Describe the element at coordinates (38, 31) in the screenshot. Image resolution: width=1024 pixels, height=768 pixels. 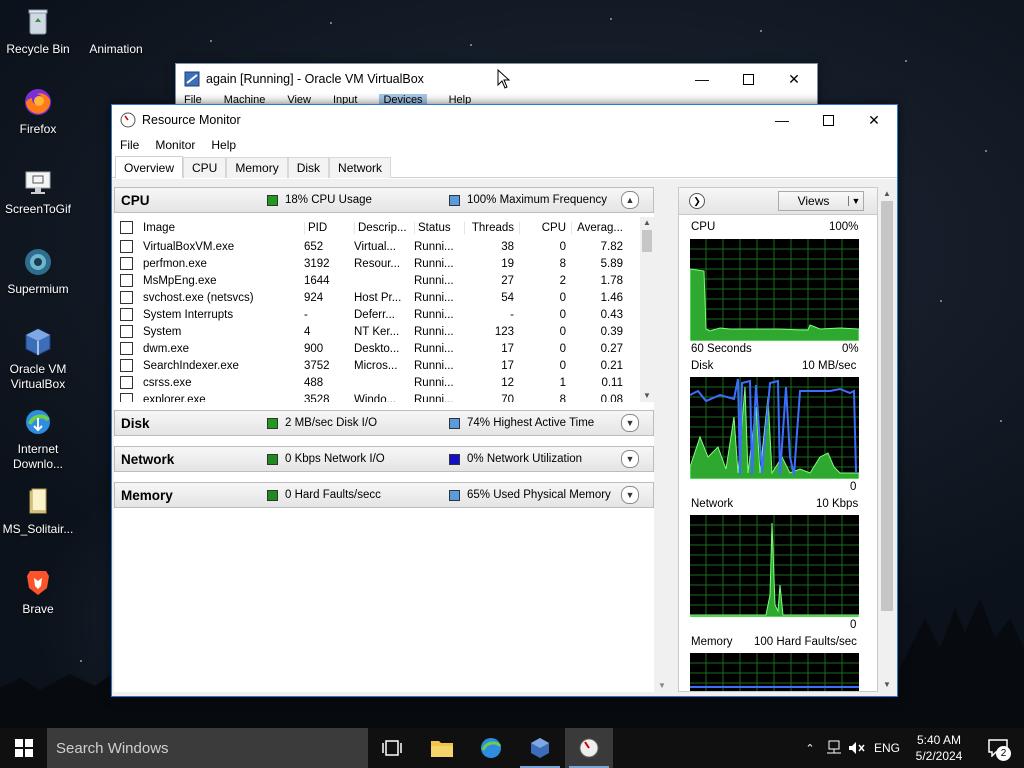
I see `desktop-icon-recycle-bin: Recycle Bin` at that location.